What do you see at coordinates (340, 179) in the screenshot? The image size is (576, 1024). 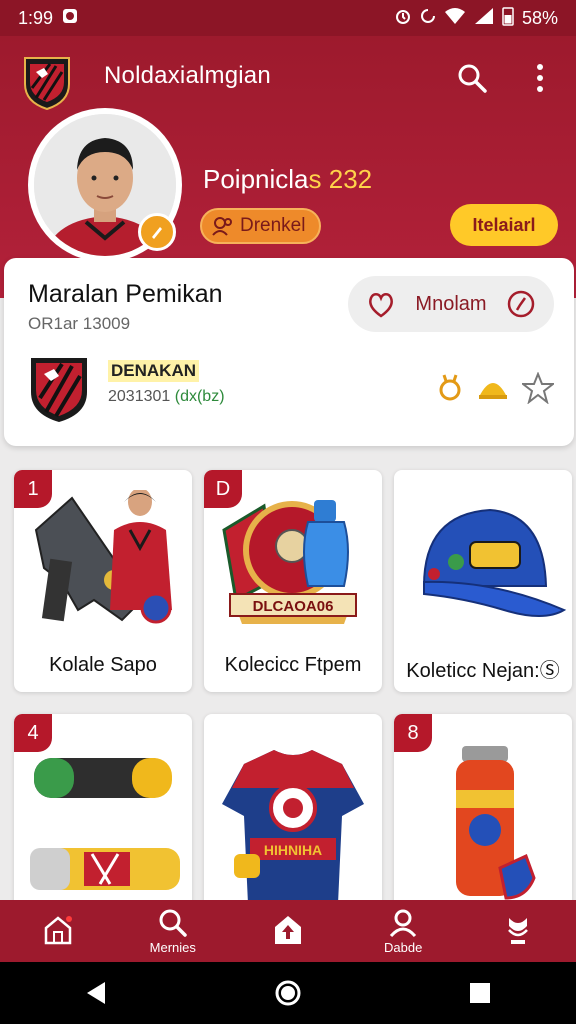 I see `points-value: s 232` at bounding box center [340, 179].